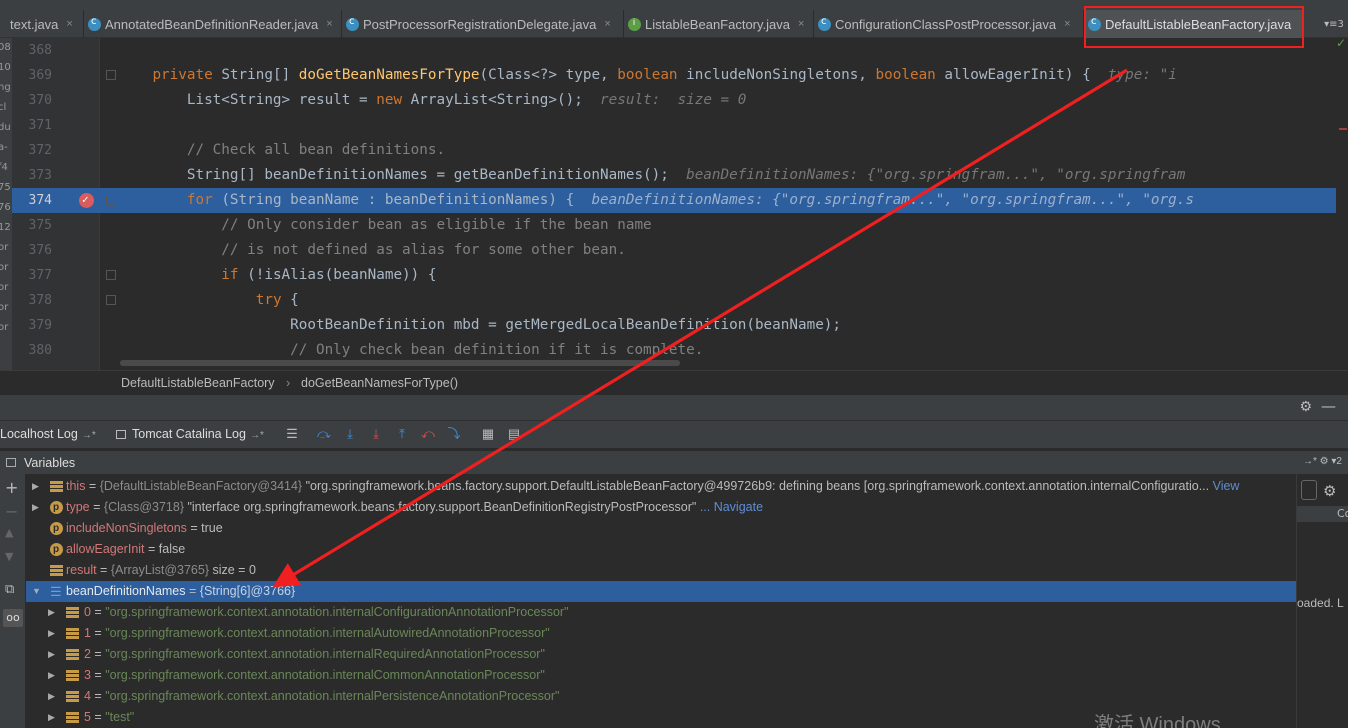 The image size is (1348, 728). Describe the element at coordinates (190, 434) in the screenshot. I see `tab-tomcat-catalina-log: Tomcat Catalina Log →*` at that location.